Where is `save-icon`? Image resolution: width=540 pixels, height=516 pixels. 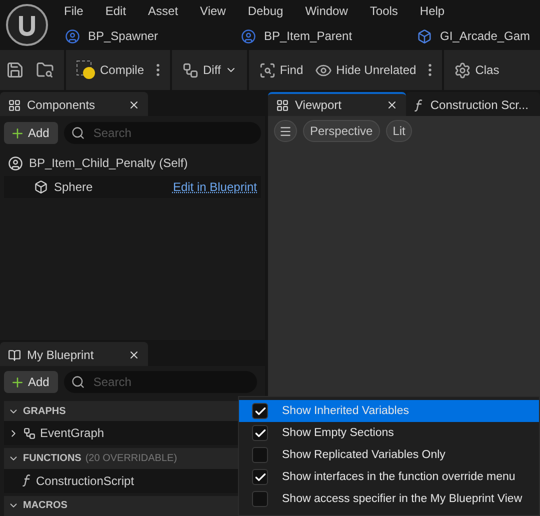 save-icon is located at coordinates (15, 70).